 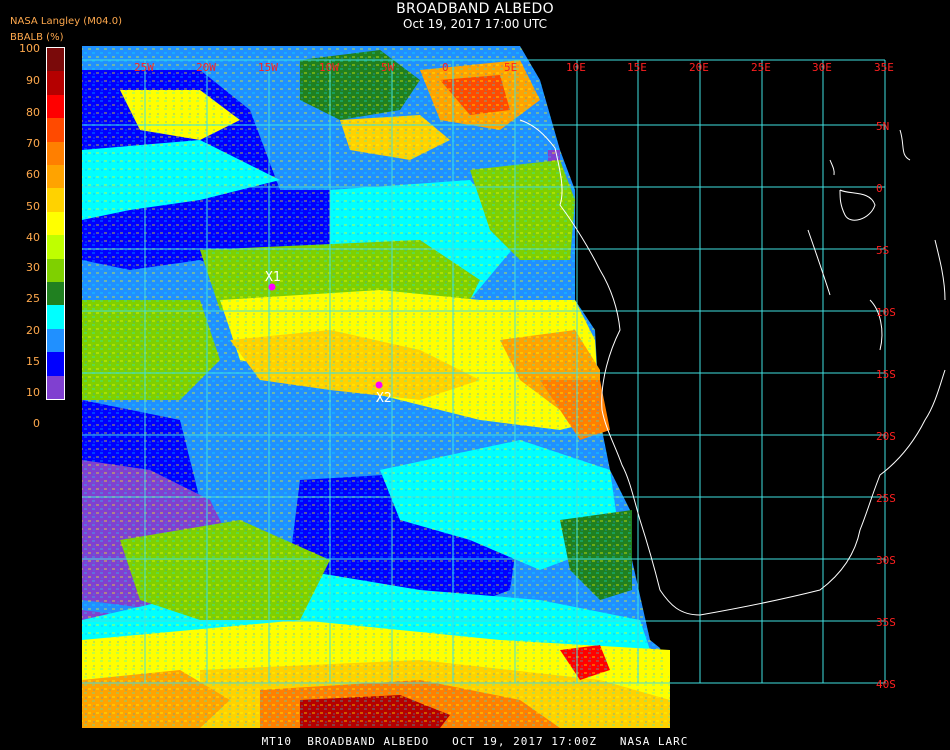 I want to click on longitude-label: 5W, so click(x=388, y=67).